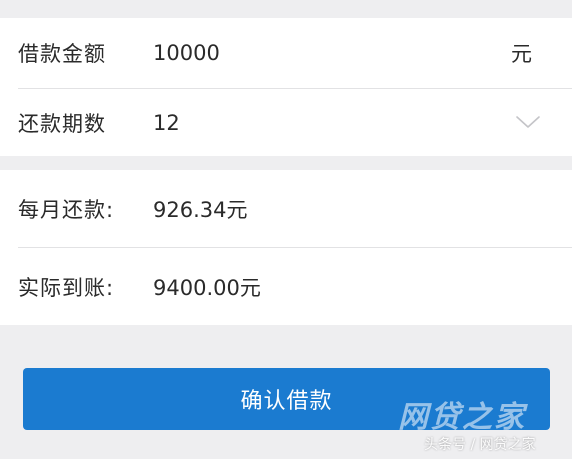 This screenshot has width=572, height=459. Describe the element at coordinates (480, 445) in the screenshot. I see `watermark-caption: 头条号 / 网贷之家` at that location.